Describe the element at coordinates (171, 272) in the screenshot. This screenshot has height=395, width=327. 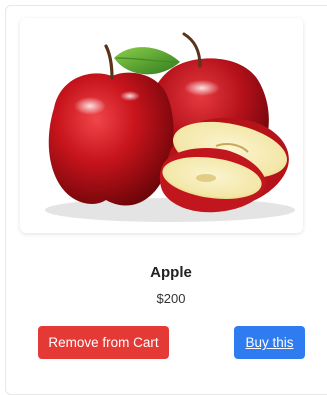
I see `product-title: Apple` at that location.